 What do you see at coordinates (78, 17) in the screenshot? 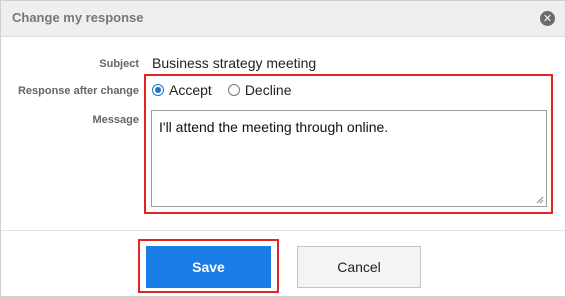
I see `dialog-title: Change my response` at bounding box center [78, 17].